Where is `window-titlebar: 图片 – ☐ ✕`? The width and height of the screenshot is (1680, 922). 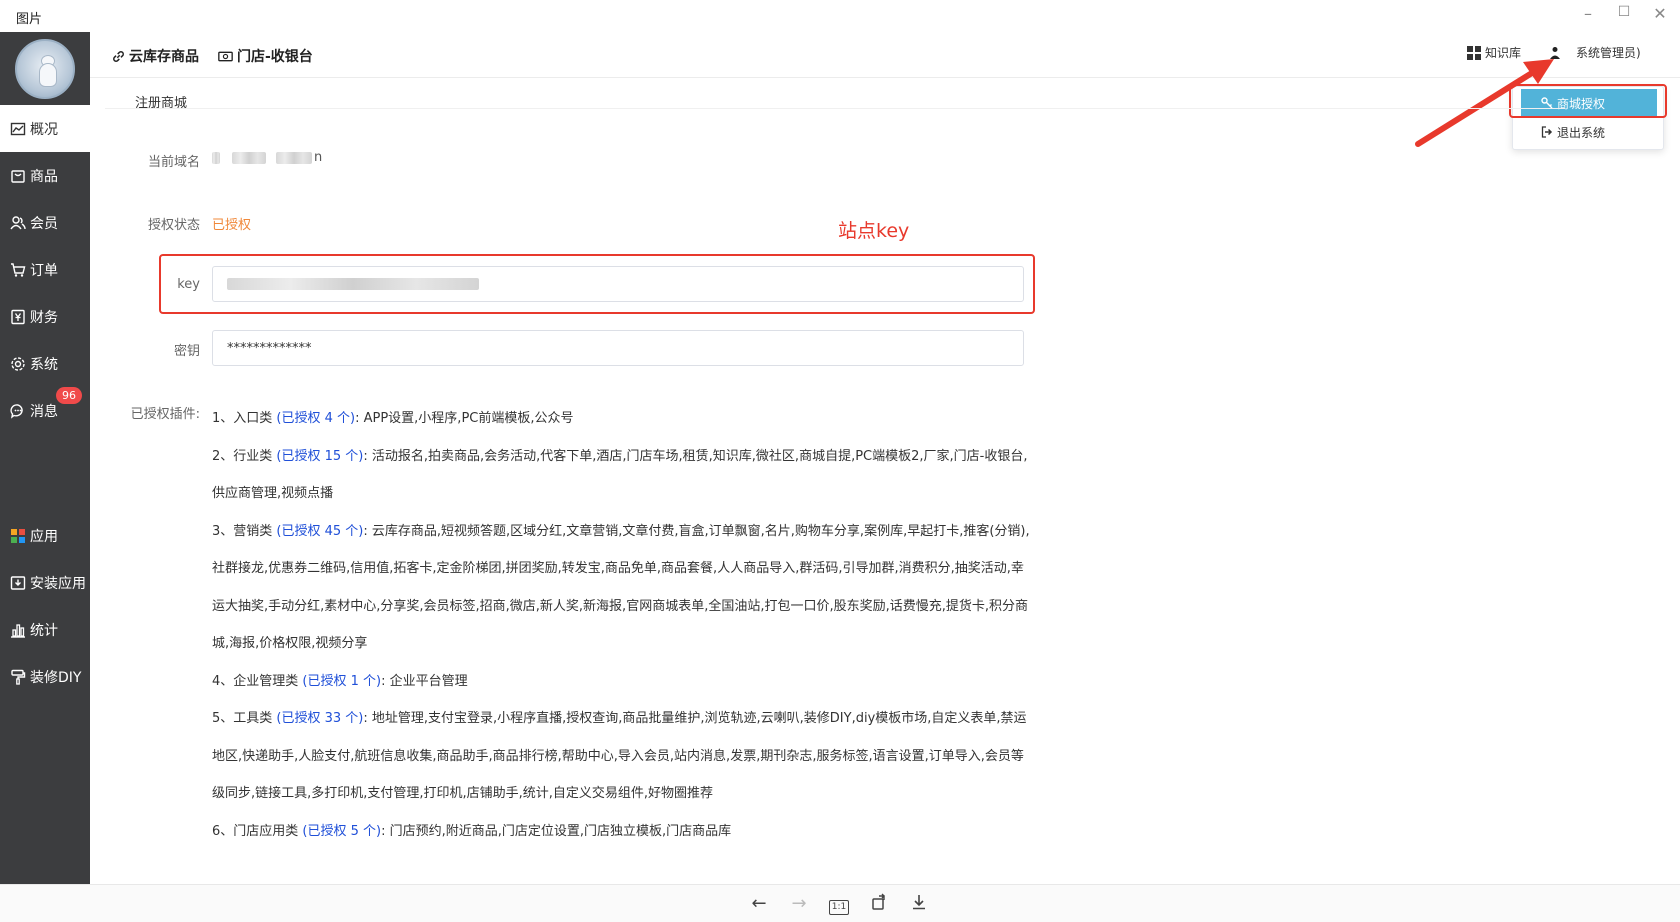
window-titlebar: 图片 – ☐ ✕ is located at coordinates (840, 16).